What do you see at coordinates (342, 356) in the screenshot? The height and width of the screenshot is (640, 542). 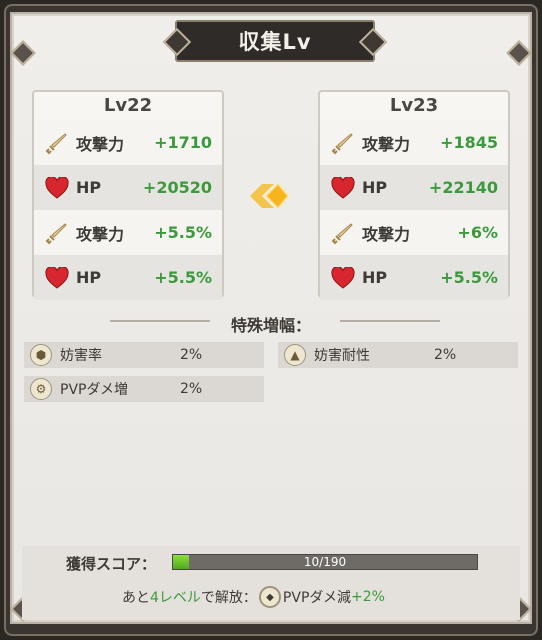 I see `special-label: 妨害耐性` at bounding box center [342, 356].